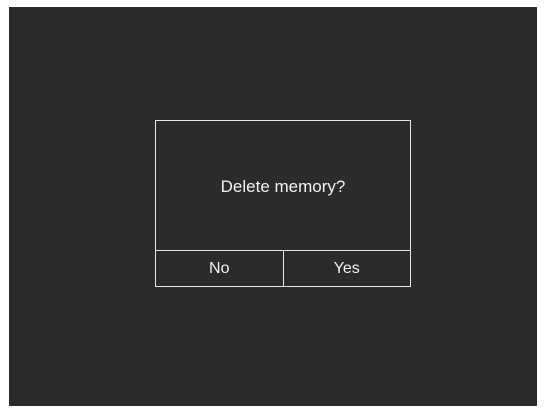 This screenshot has width=546, height=415. I want to click on no-button: No, so click(220, 268).